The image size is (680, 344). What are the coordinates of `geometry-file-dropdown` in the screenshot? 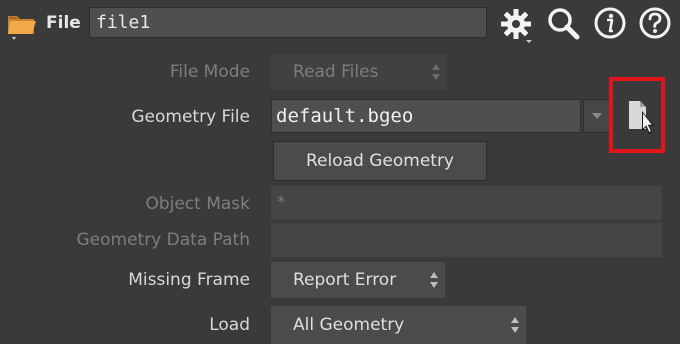 It's located at (597, 116).